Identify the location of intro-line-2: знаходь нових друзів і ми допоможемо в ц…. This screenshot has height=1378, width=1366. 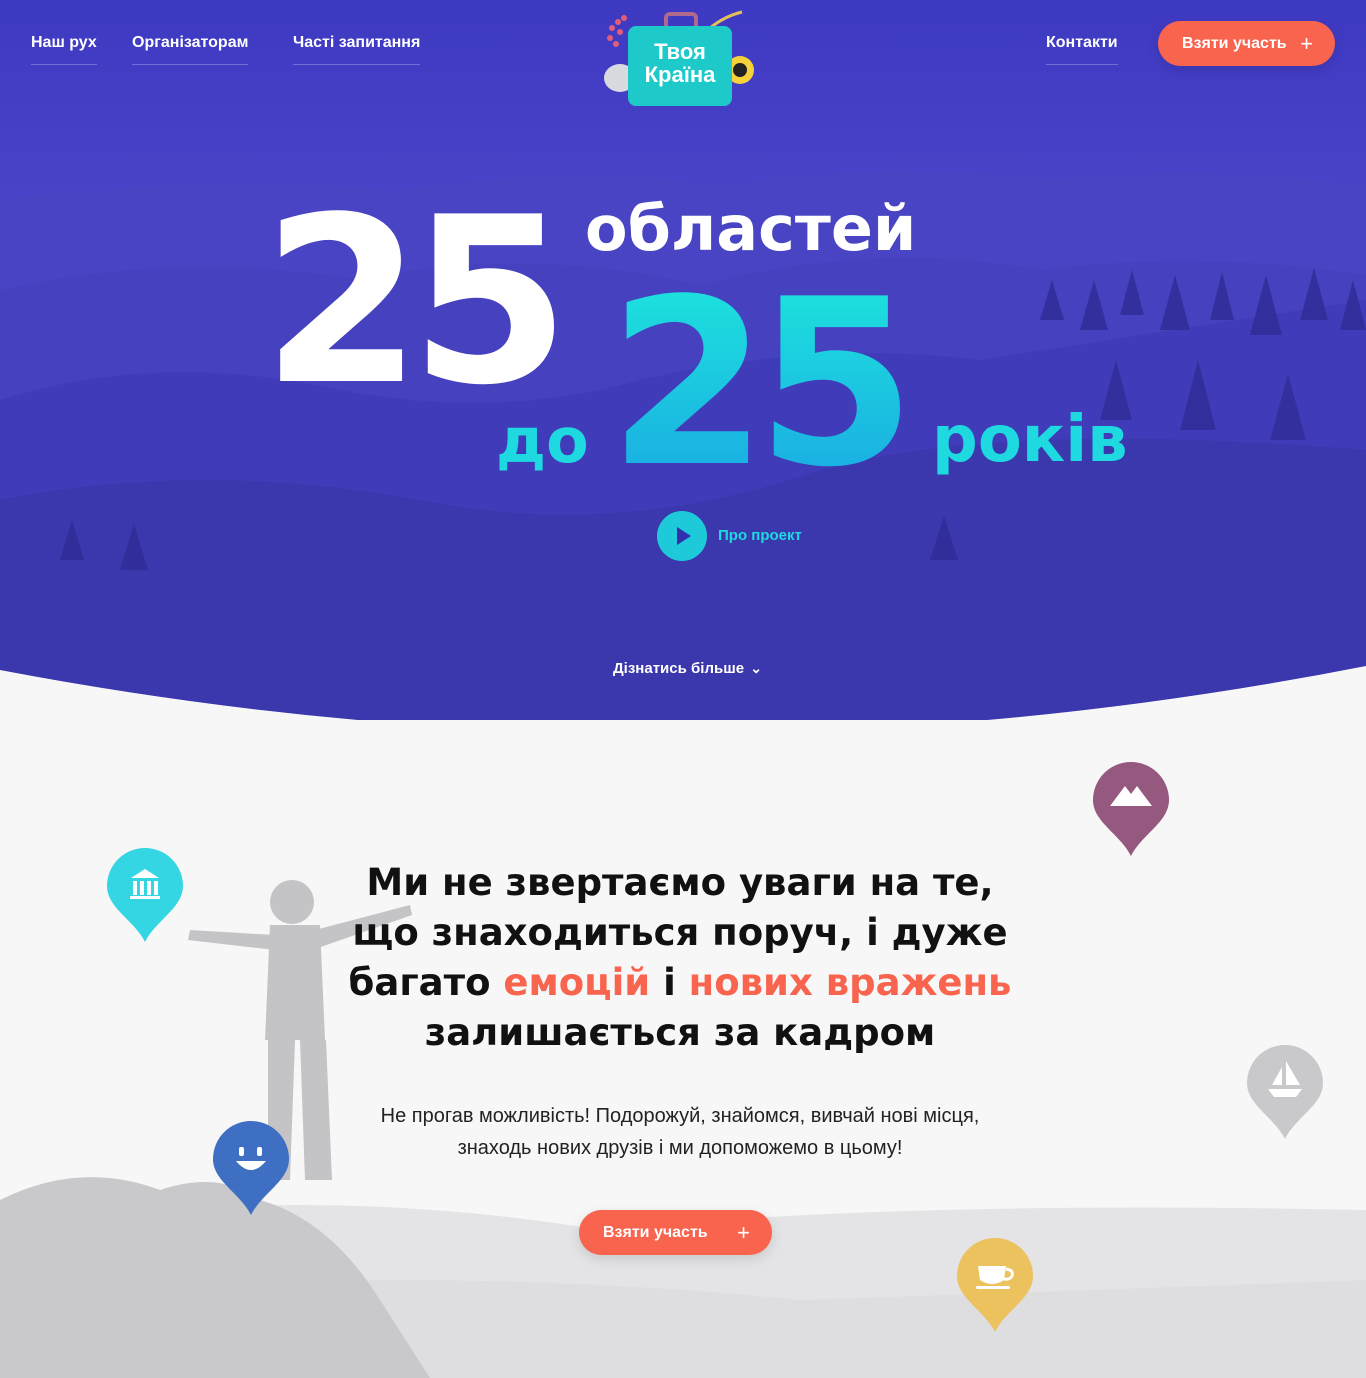
(680, 1148).